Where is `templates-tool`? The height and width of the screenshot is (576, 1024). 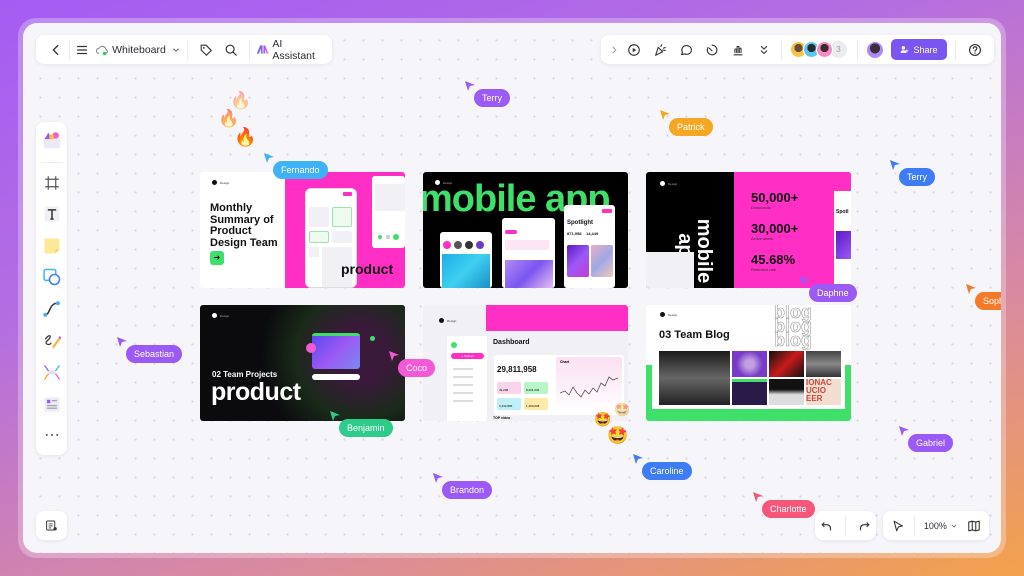
templates-tool is located at coordinates (52, 140).